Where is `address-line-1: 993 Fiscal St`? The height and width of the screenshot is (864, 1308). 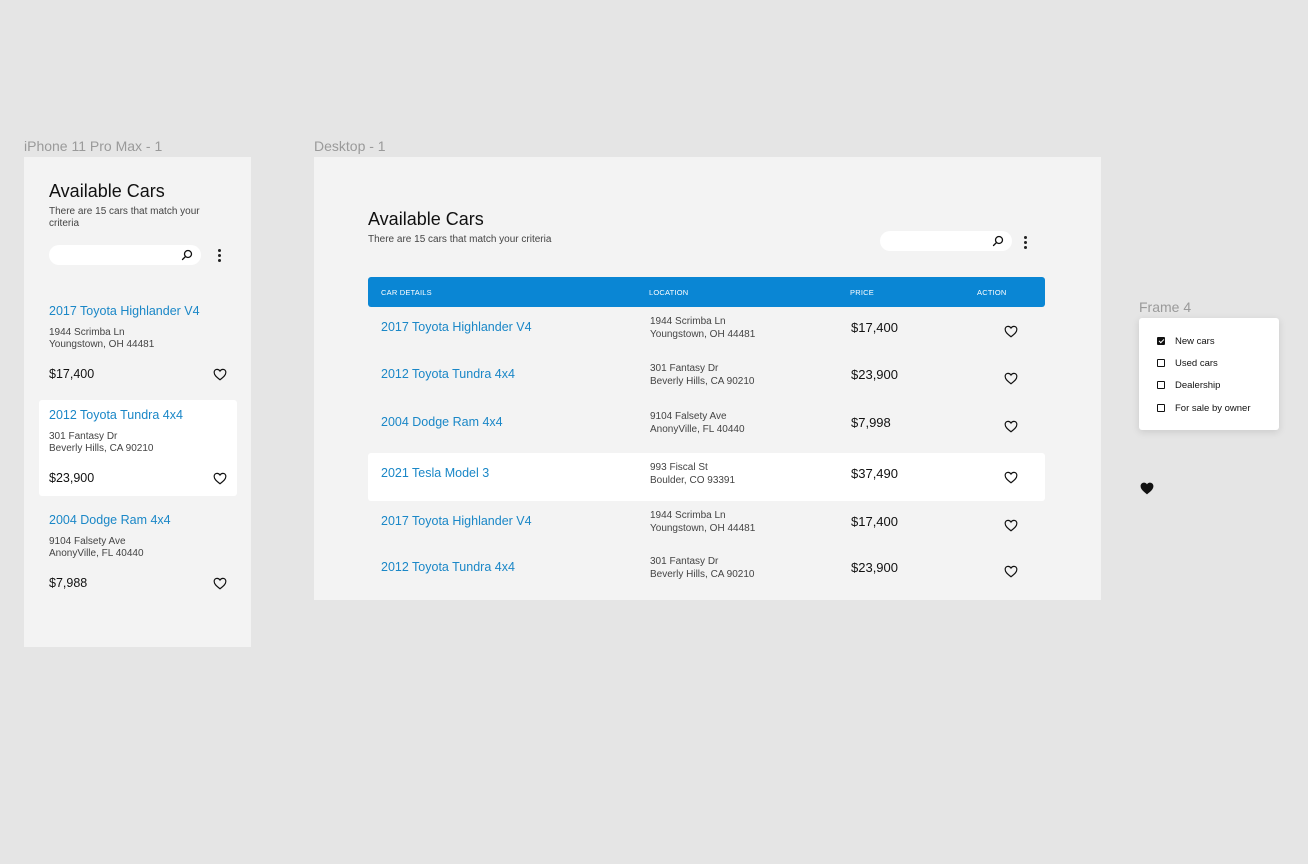 address-line-1: 993 Fiscal St is located at coordinates (679, 467).